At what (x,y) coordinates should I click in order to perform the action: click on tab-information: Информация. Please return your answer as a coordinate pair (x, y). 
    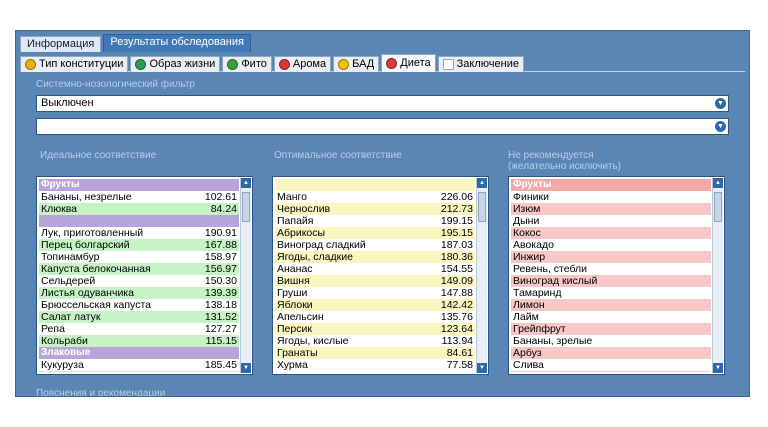
    Looking at the image, I should click on (61, 44).